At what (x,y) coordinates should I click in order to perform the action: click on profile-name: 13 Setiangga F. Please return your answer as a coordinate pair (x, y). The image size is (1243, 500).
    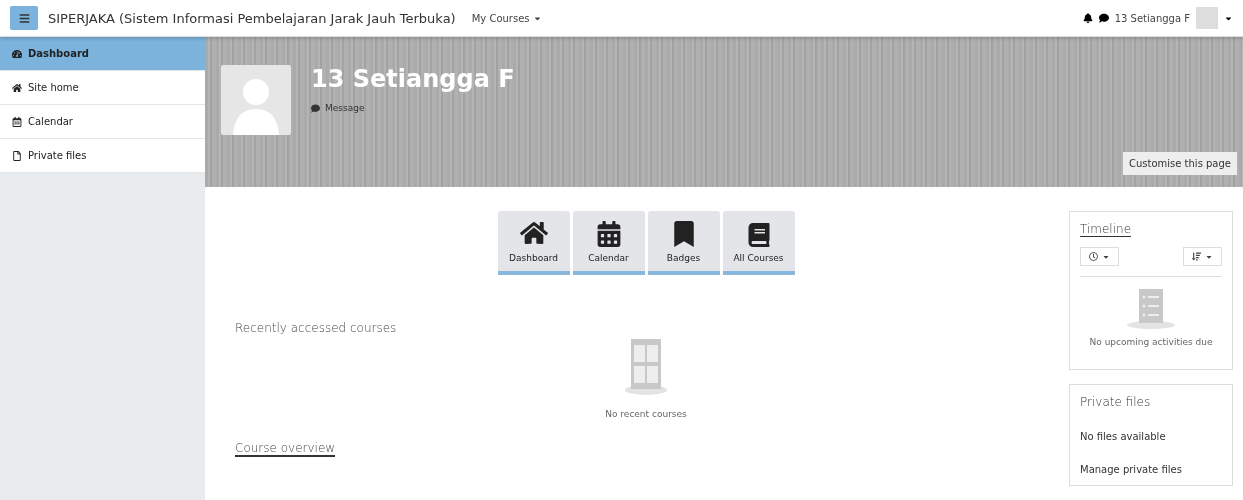
    Looking at the image, I should click on (413, 79).